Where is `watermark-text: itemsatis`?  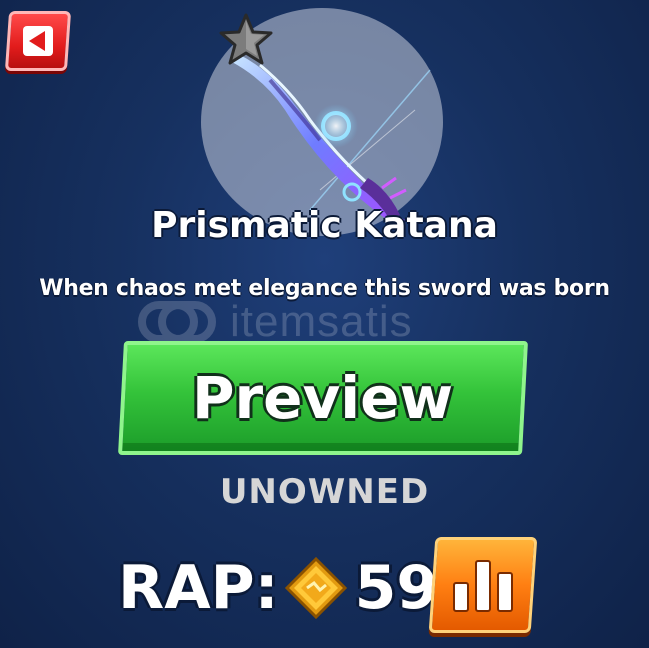
watermark-text: itemsatis is located at coordinates (321, 321).